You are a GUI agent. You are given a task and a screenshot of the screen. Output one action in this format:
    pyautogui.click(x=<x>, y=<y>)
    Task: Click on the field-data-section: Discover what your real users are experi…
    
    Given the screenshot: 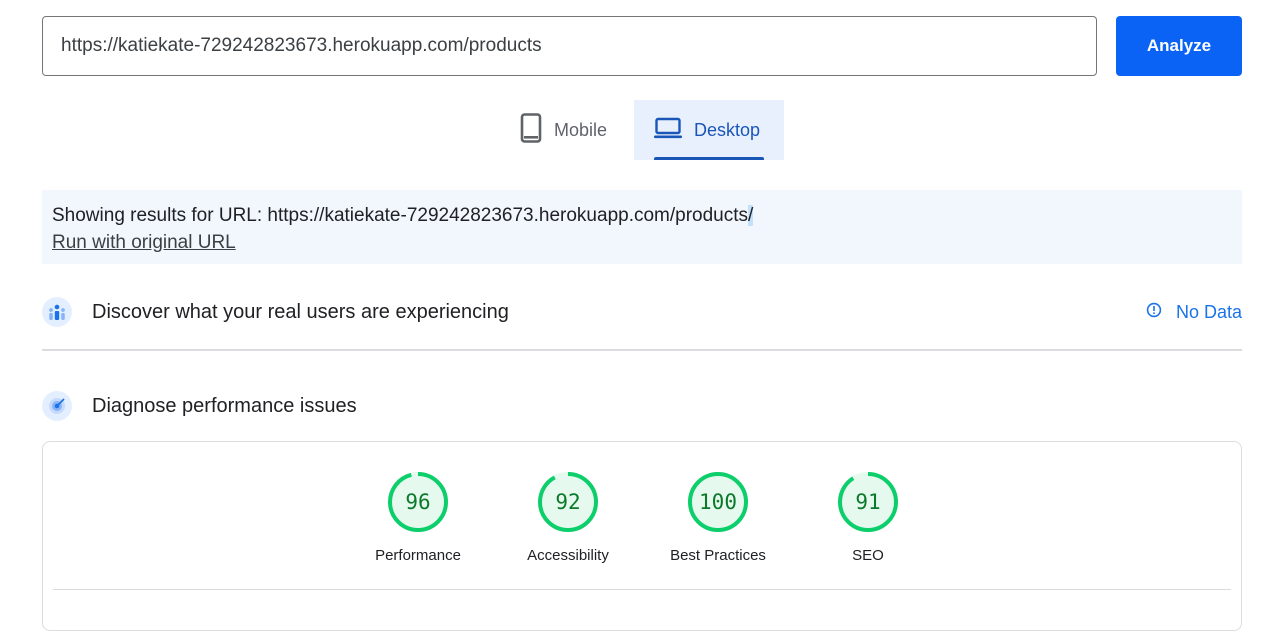 What is the action you would take?
    pyautogui.click(x=642, y=312)
    